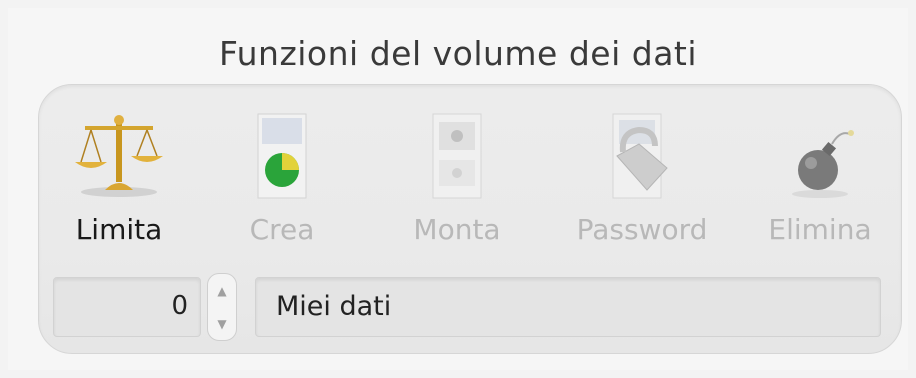 The image size is (916, 378). Describe the element at coordinates (222, 307) in the screenshot. I see `size-stepper: ▲ ▼` at that location.